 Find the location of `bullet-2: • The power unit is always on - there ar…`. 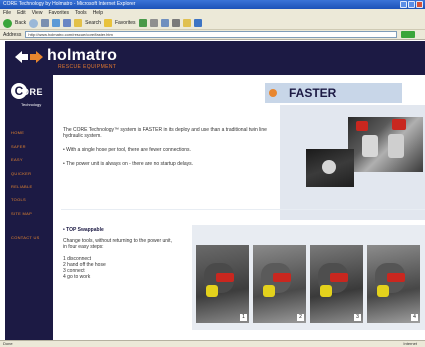

bullet-2: • The power unit is always on - there ar… is located at coordinates (128, 164).